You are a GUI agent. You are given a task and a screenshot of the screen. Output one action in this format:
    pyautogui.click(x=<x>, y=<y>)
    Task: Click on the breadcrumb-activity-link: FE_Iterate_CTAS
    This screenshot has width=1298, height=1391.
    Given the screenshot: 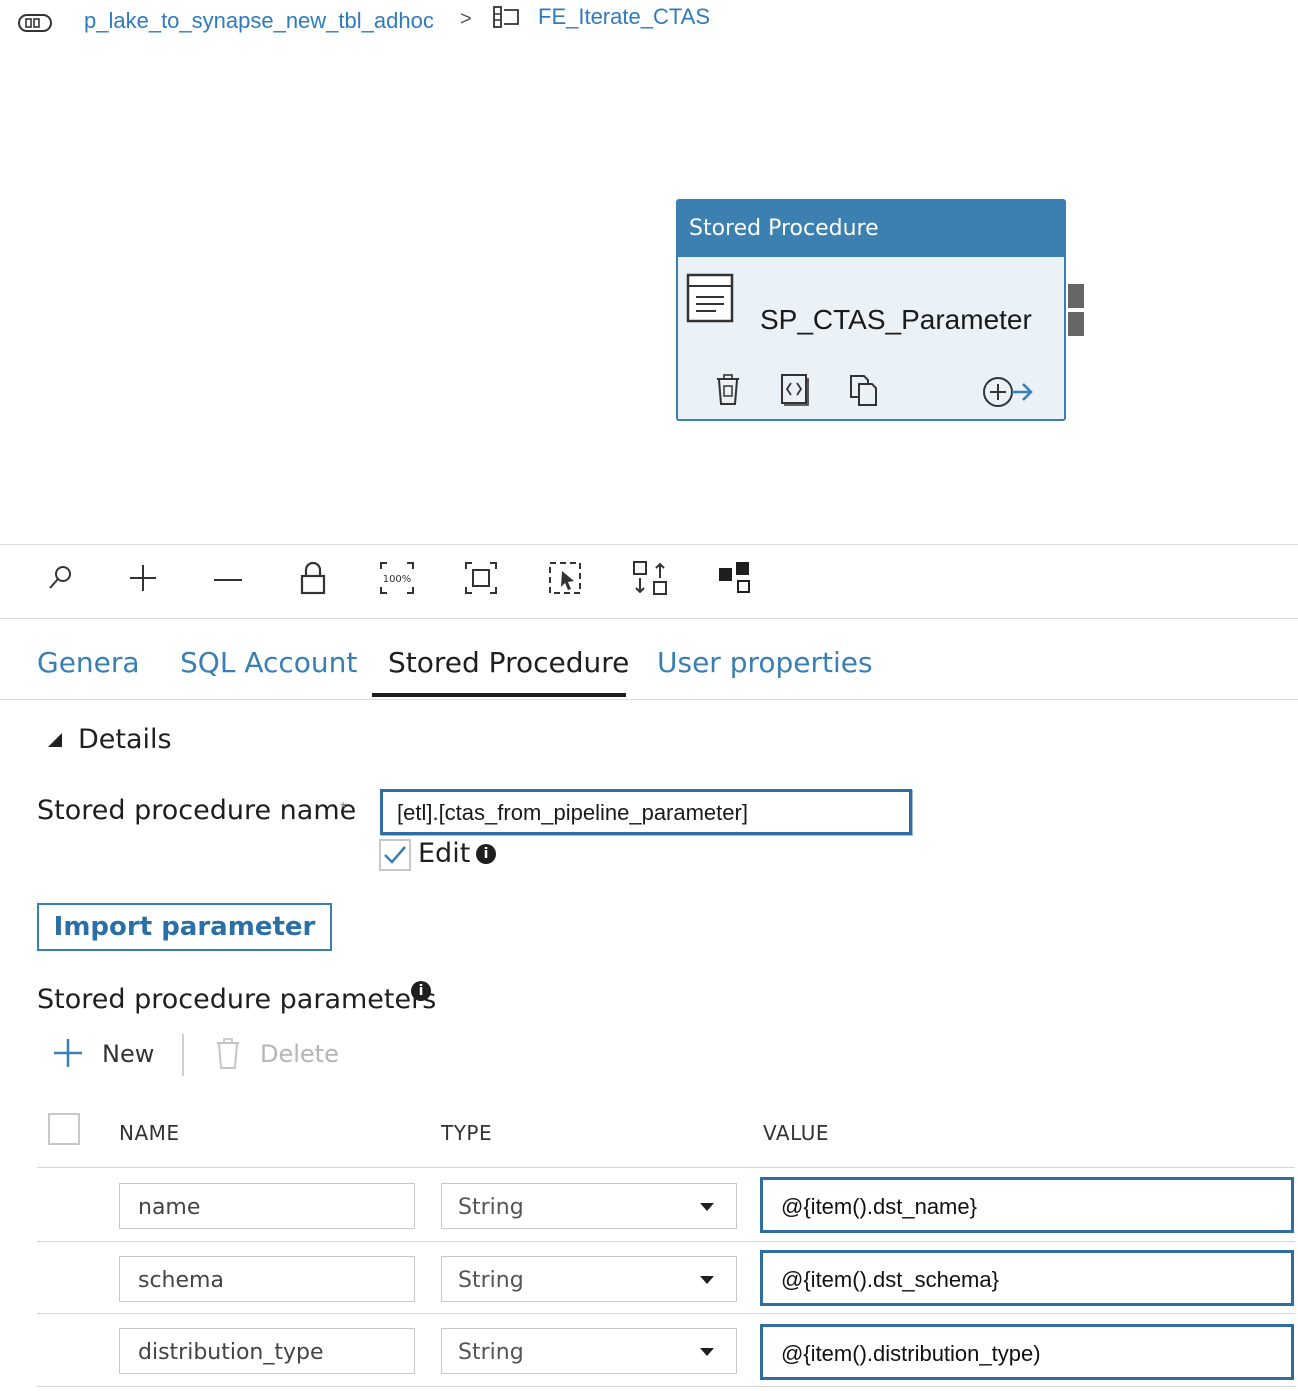 What is the action you would take?
    pyautogui.click(x=624, y=17)
    